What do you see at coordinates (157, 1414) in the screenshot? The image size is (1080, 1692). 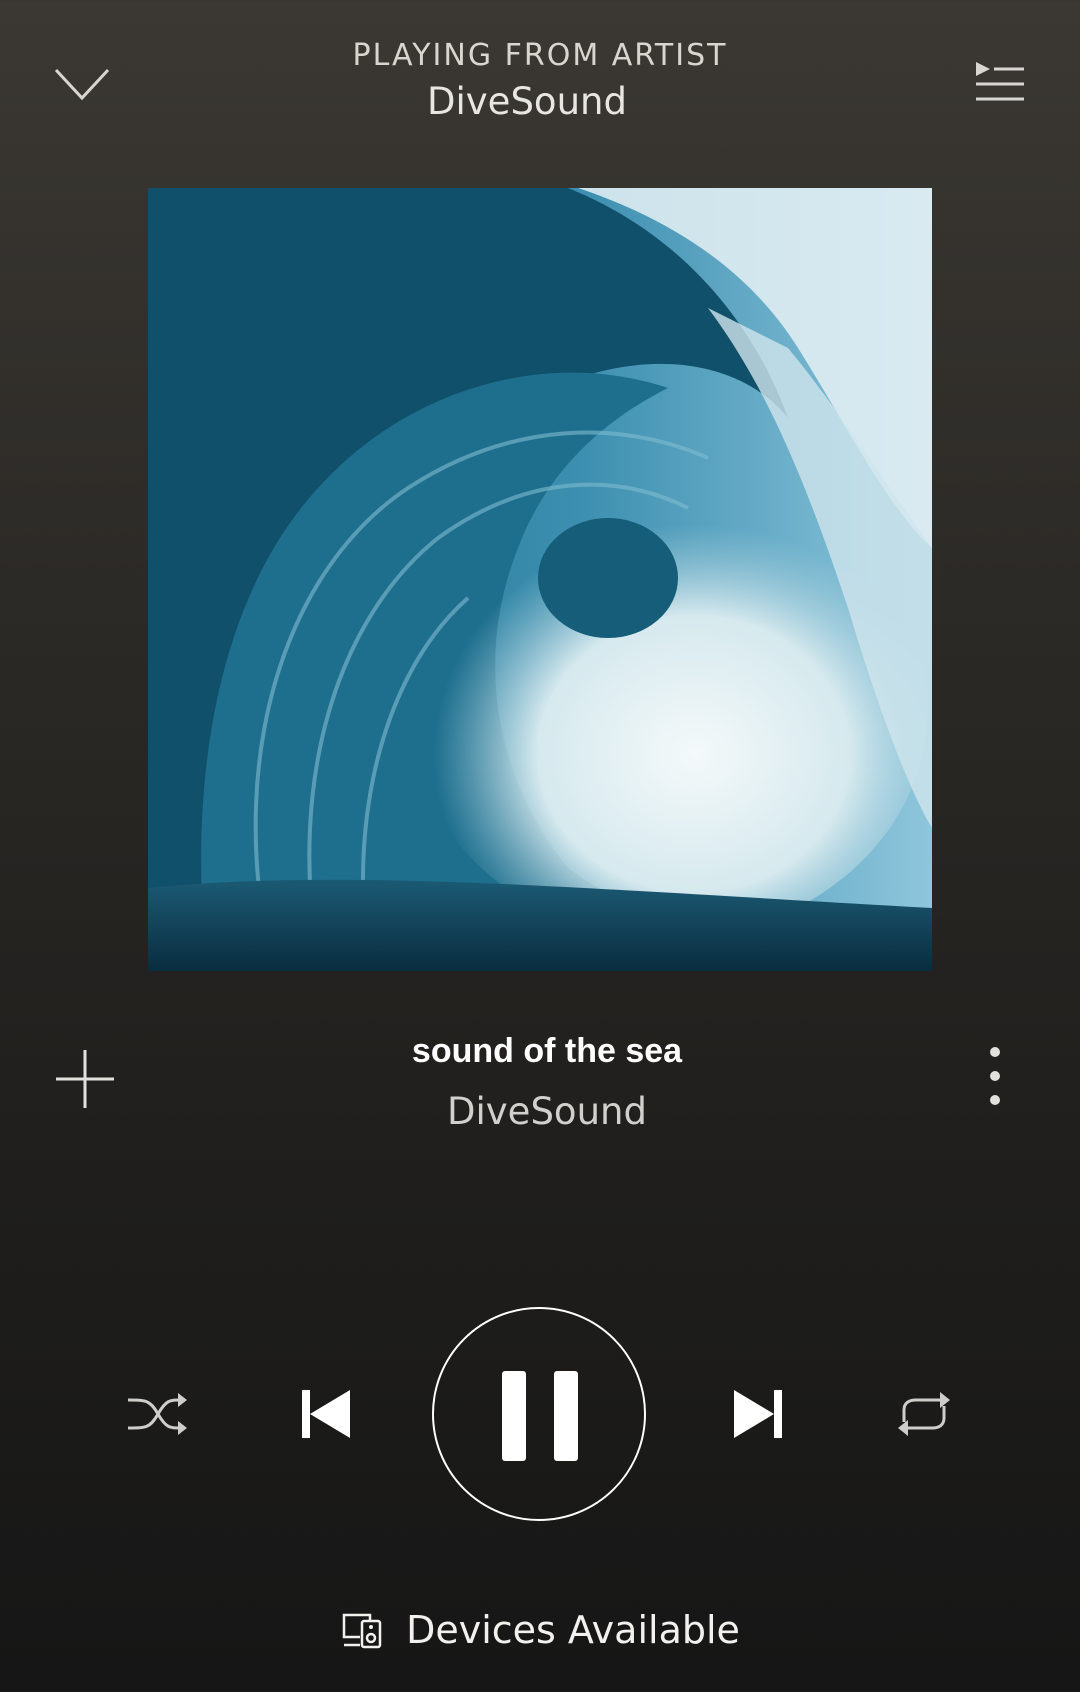 I see `shuffle-icon` at bounding box center [157, 1414].